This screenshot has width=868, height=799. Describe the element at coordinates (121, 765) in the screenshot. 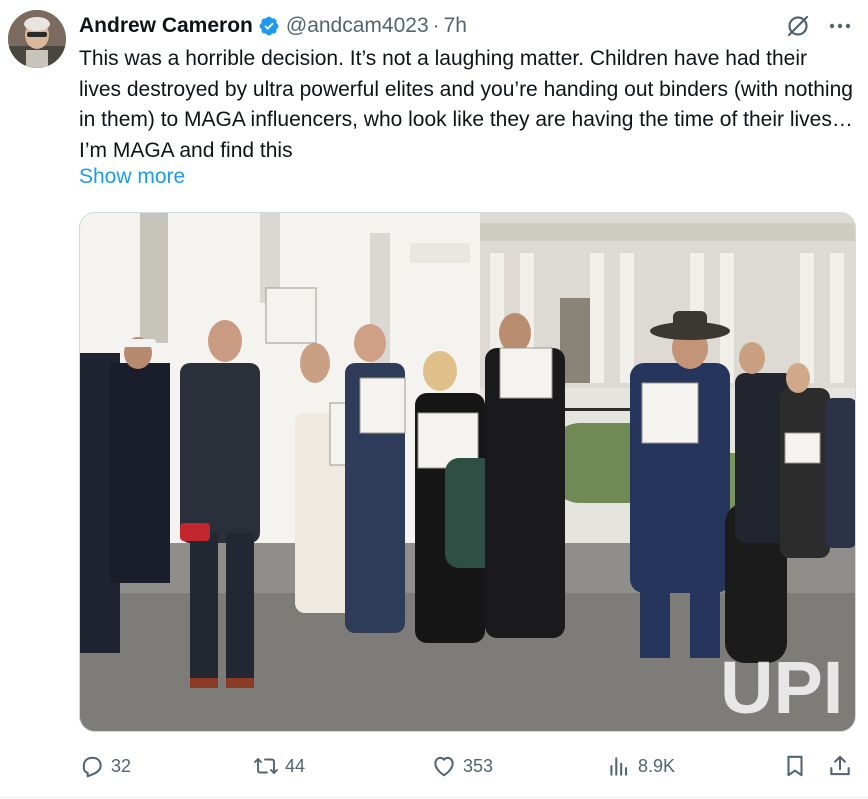

I see `reply-count: 32` at that location.